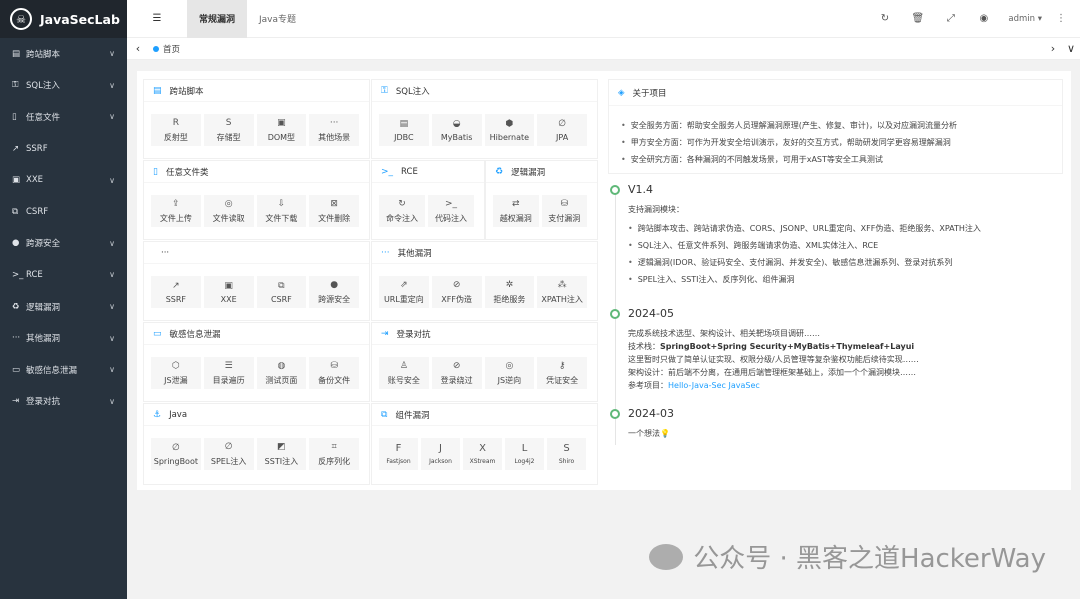 This screenshot has height=599, width=1080. I want to click on tile-label: 目录遍历, so click(228, 380).